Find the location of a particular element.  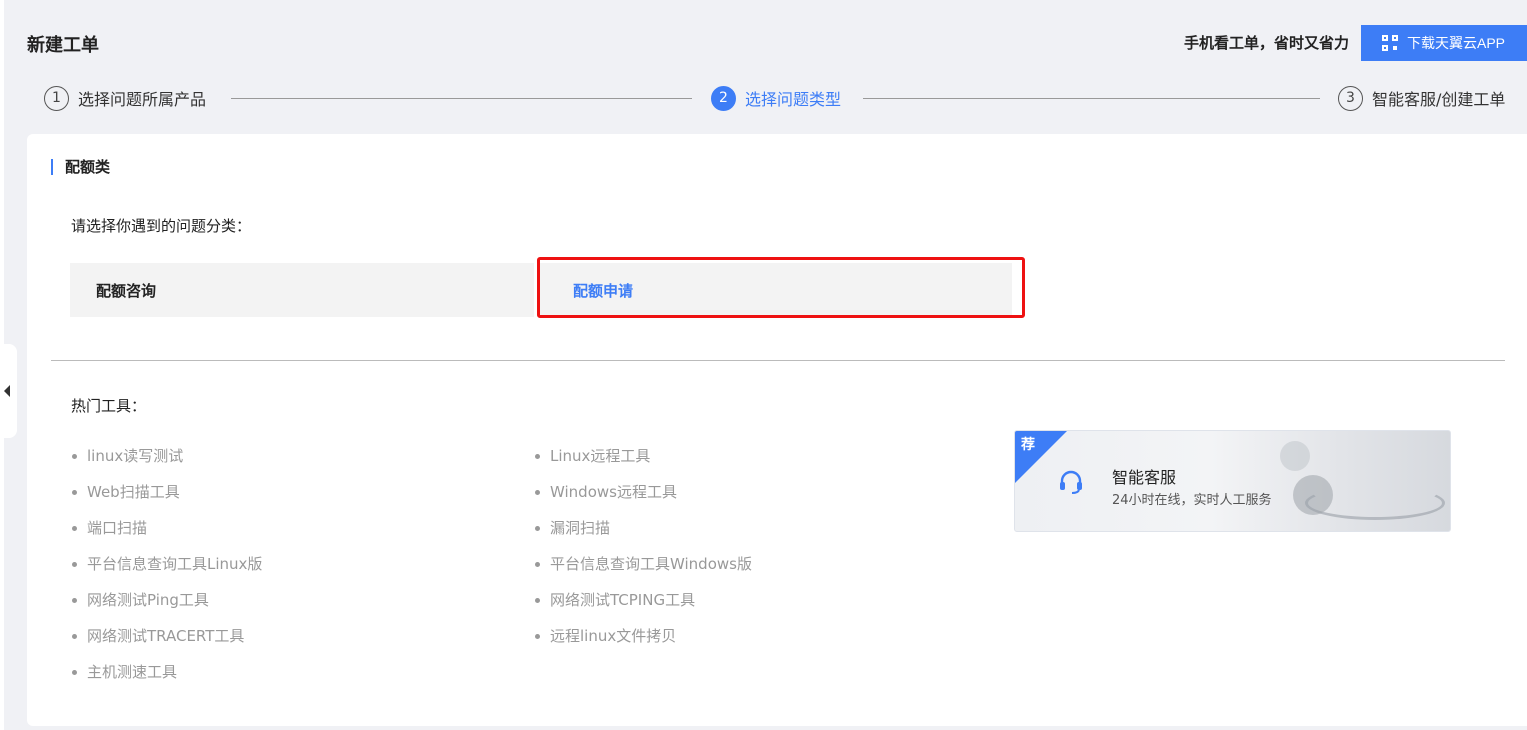

step-2-number: 2 is located at coordinates (723, 98).